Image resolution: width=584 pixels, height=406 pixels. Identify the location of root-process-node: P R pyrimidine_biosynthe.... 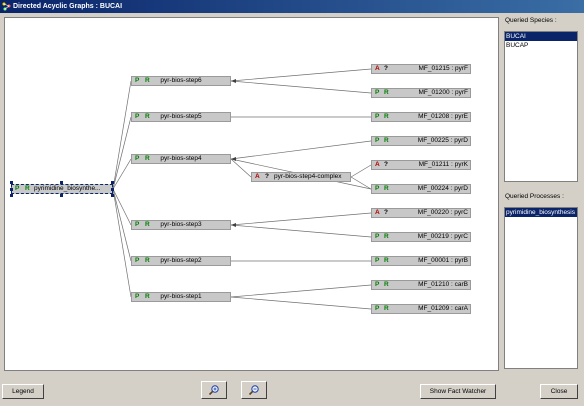
(62, 189).